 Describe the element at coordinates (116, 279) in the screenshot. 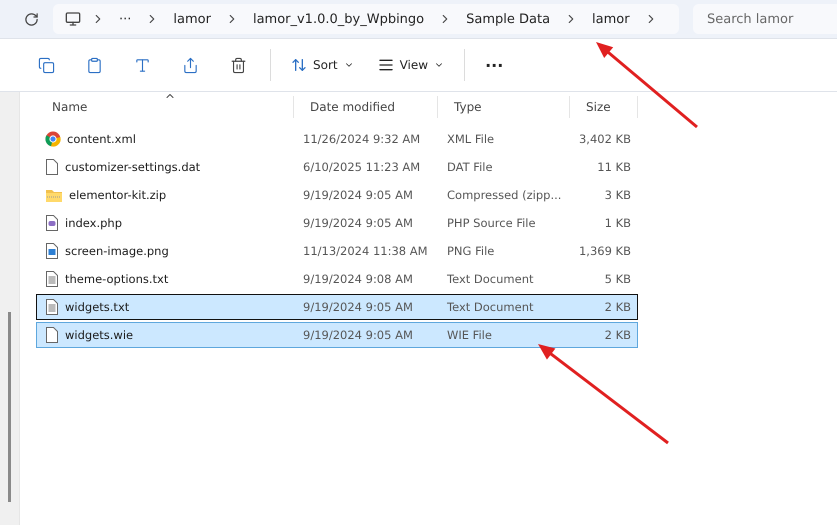

I see `file-name: theme-options.txt` at that location.